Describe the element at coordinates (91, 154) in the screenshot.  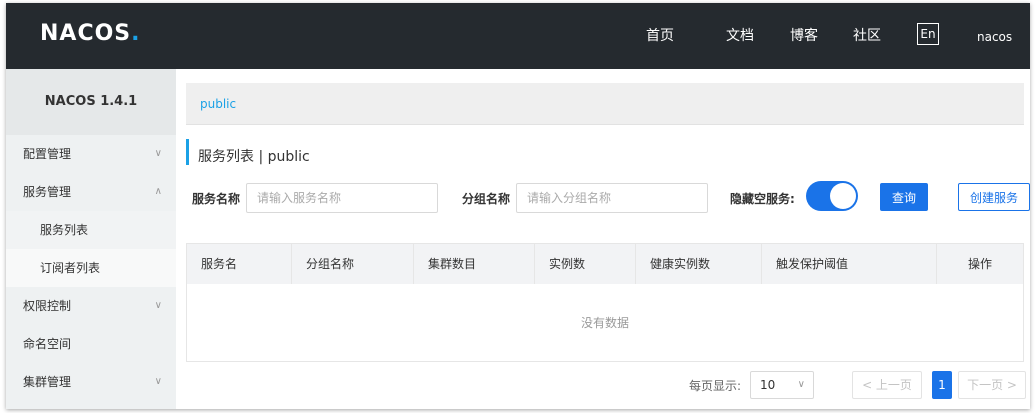
I see `sidebar-item-config-management: 配置管理 ∨` at that location.